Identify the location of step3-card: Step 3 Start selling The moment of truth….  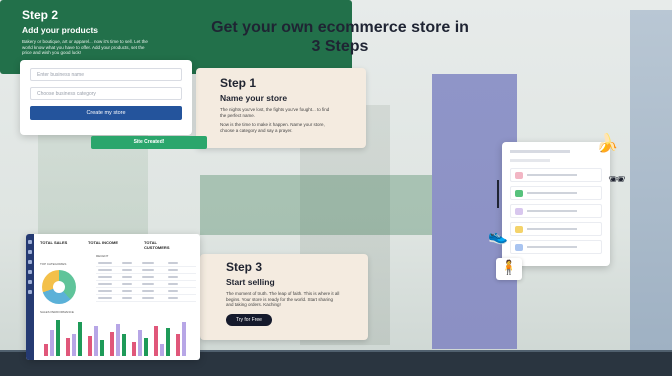
(284, 297).